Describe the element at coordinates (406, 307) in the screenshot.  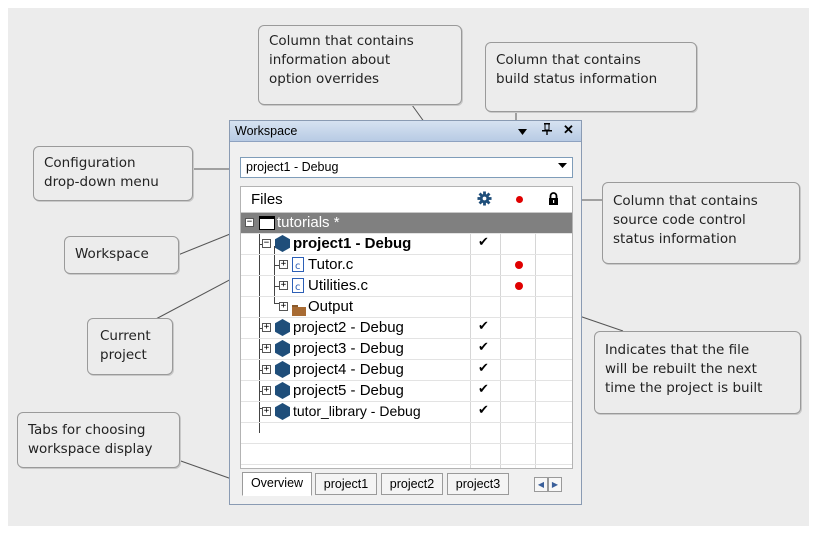
I see `tree-row-folder: + Output` at that location.